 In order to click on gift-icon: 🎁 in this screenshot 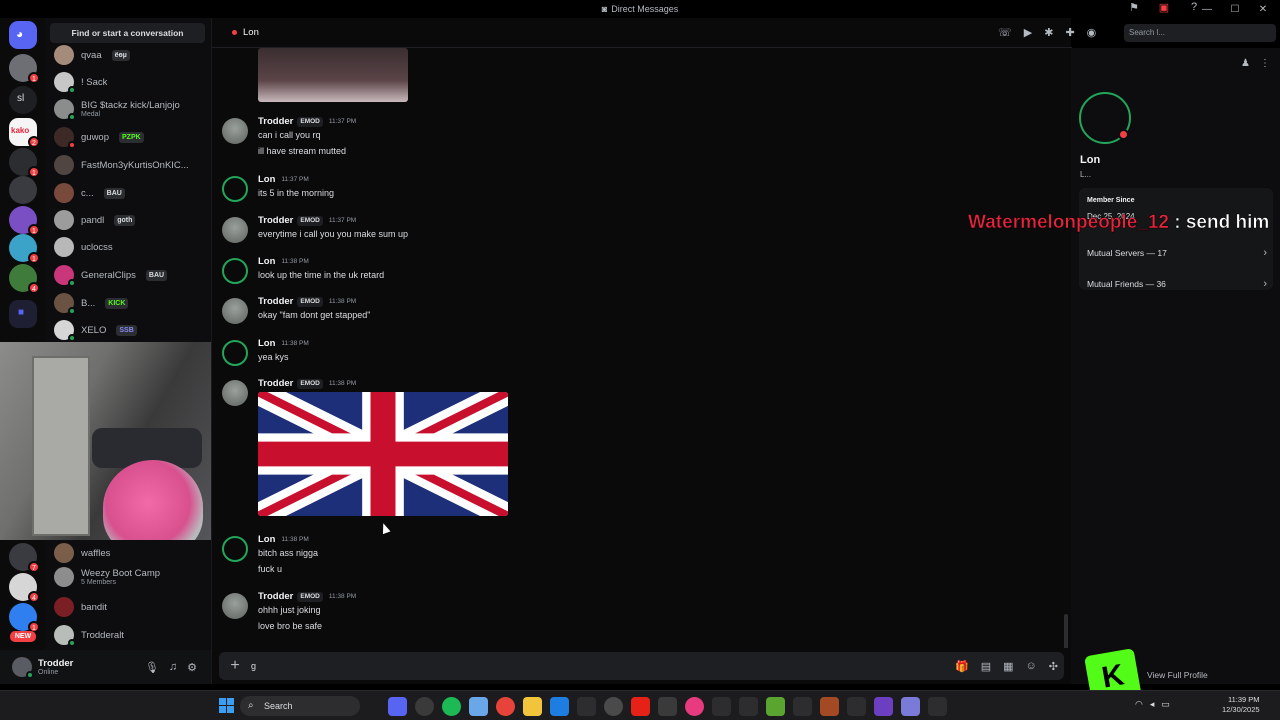, I will do `click(962, 666)`.